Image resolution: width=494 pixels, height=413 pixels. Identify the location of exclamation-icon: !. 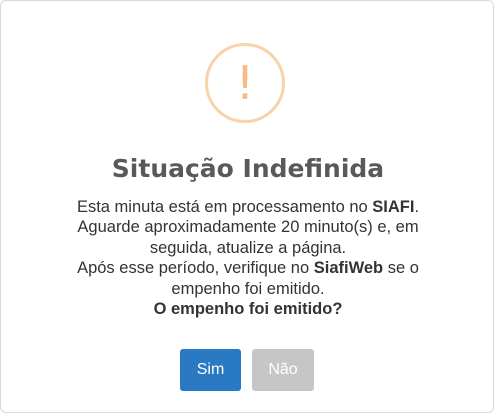
(245, 83).